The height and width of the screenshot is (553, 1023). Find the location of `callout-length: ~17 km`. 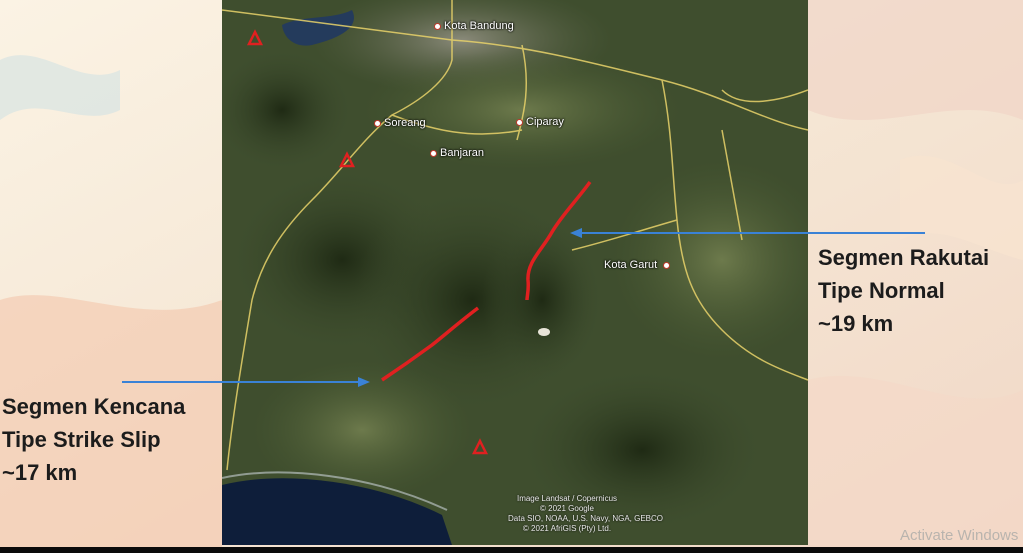

callout-length: ~17 km is located at coordinates (40, 472).